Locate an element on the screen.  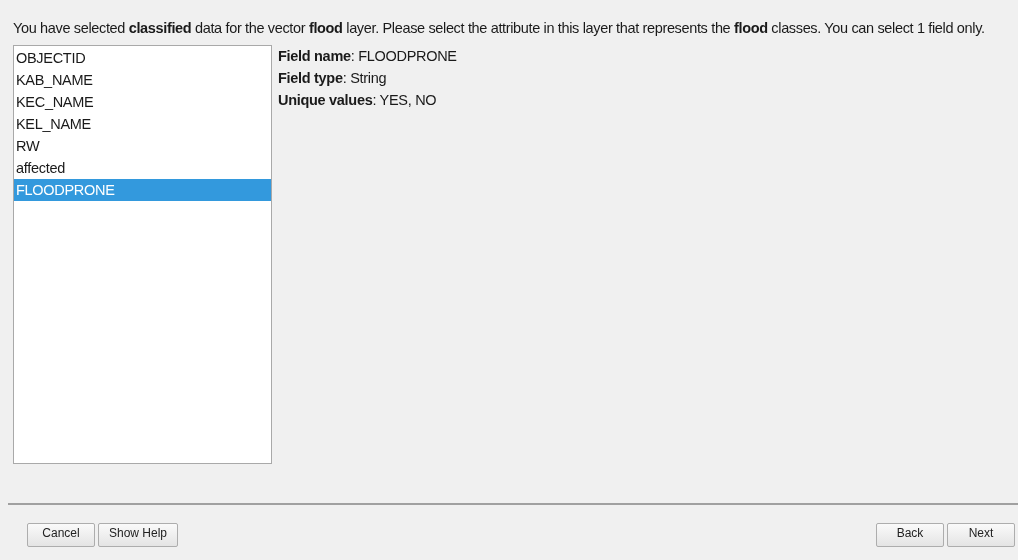
back-button: Back is located at coordinates (910, 535).